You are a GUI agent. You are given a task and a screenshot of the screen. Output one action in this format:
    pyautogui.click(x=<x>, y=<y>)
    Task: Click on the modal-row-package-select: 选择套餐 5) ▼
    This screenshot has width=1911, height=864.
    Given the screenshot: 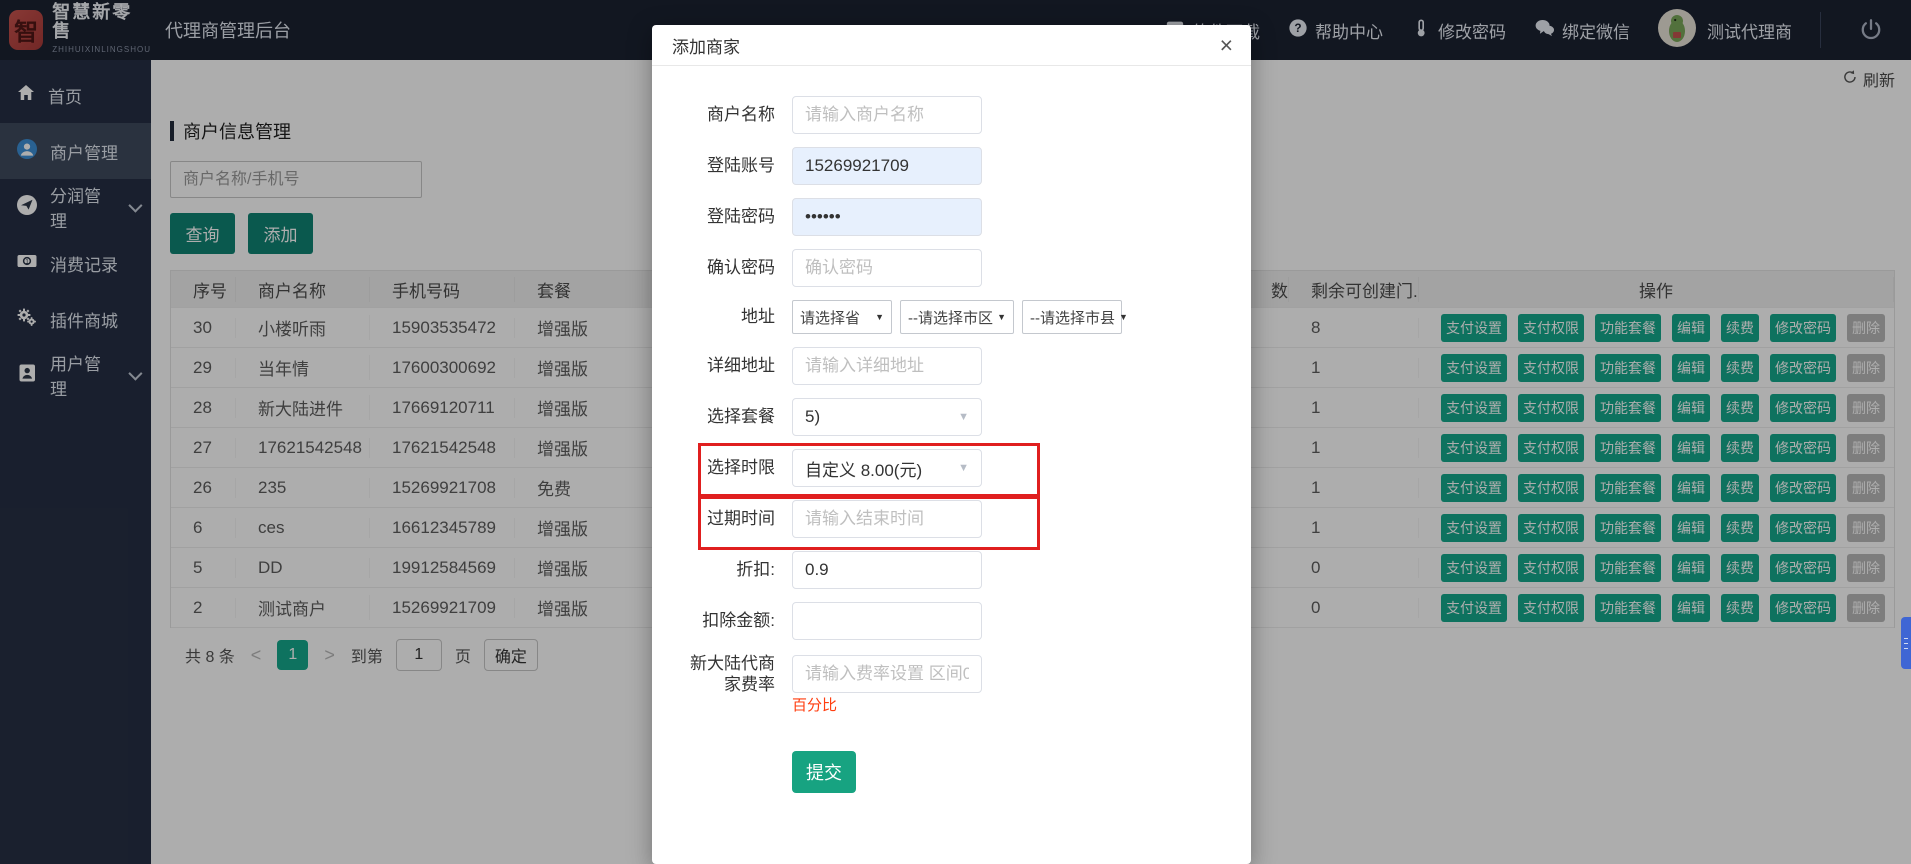 What is the action you would take?
    pyautogui.click(x=951, y=417)
    